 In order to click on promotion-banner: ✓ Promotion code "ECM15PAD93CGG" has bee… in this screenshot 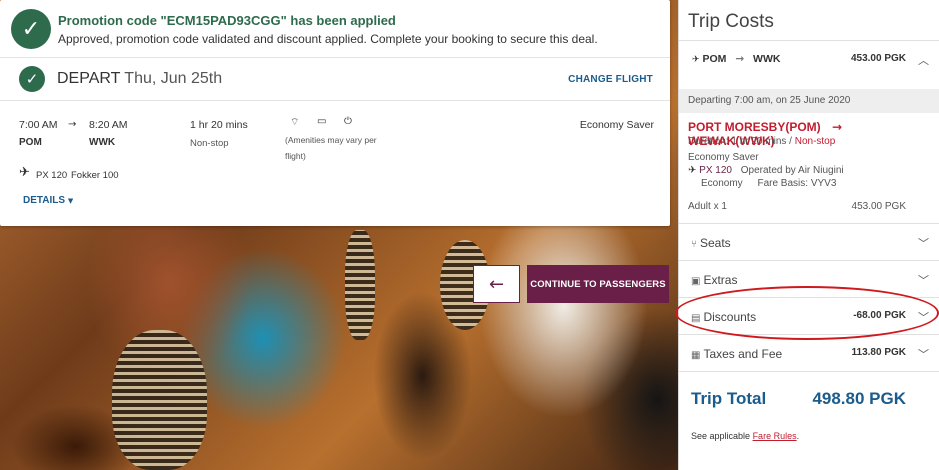, I will do `click(335, 29)`.